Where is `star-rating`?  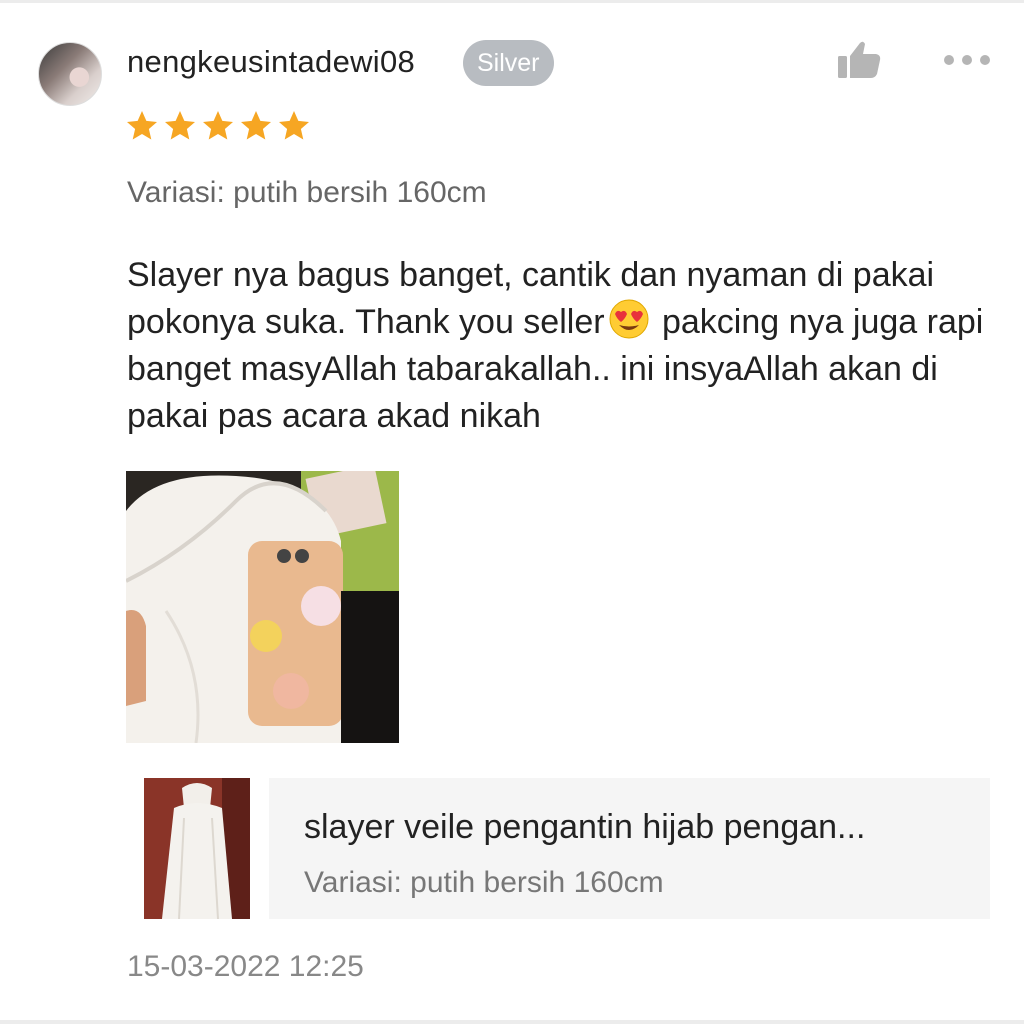
star-rating is located at coordinates (218, 126).